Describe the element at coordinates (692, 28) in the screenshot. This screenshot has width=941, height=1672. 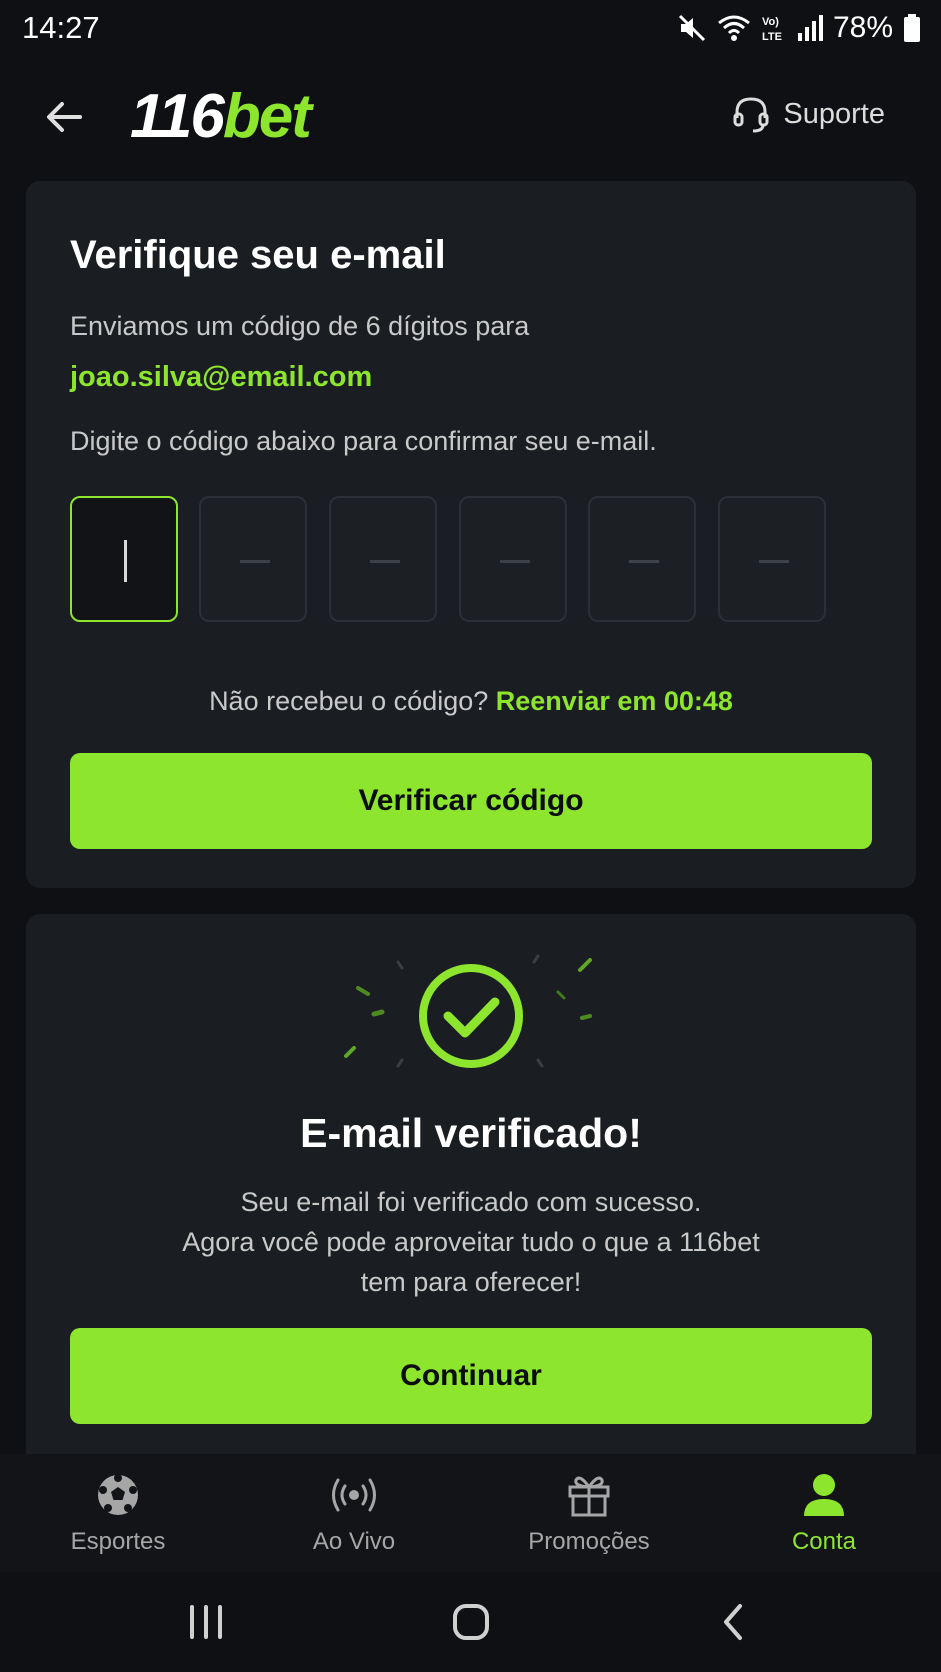
I see `mute-icon` at that location.